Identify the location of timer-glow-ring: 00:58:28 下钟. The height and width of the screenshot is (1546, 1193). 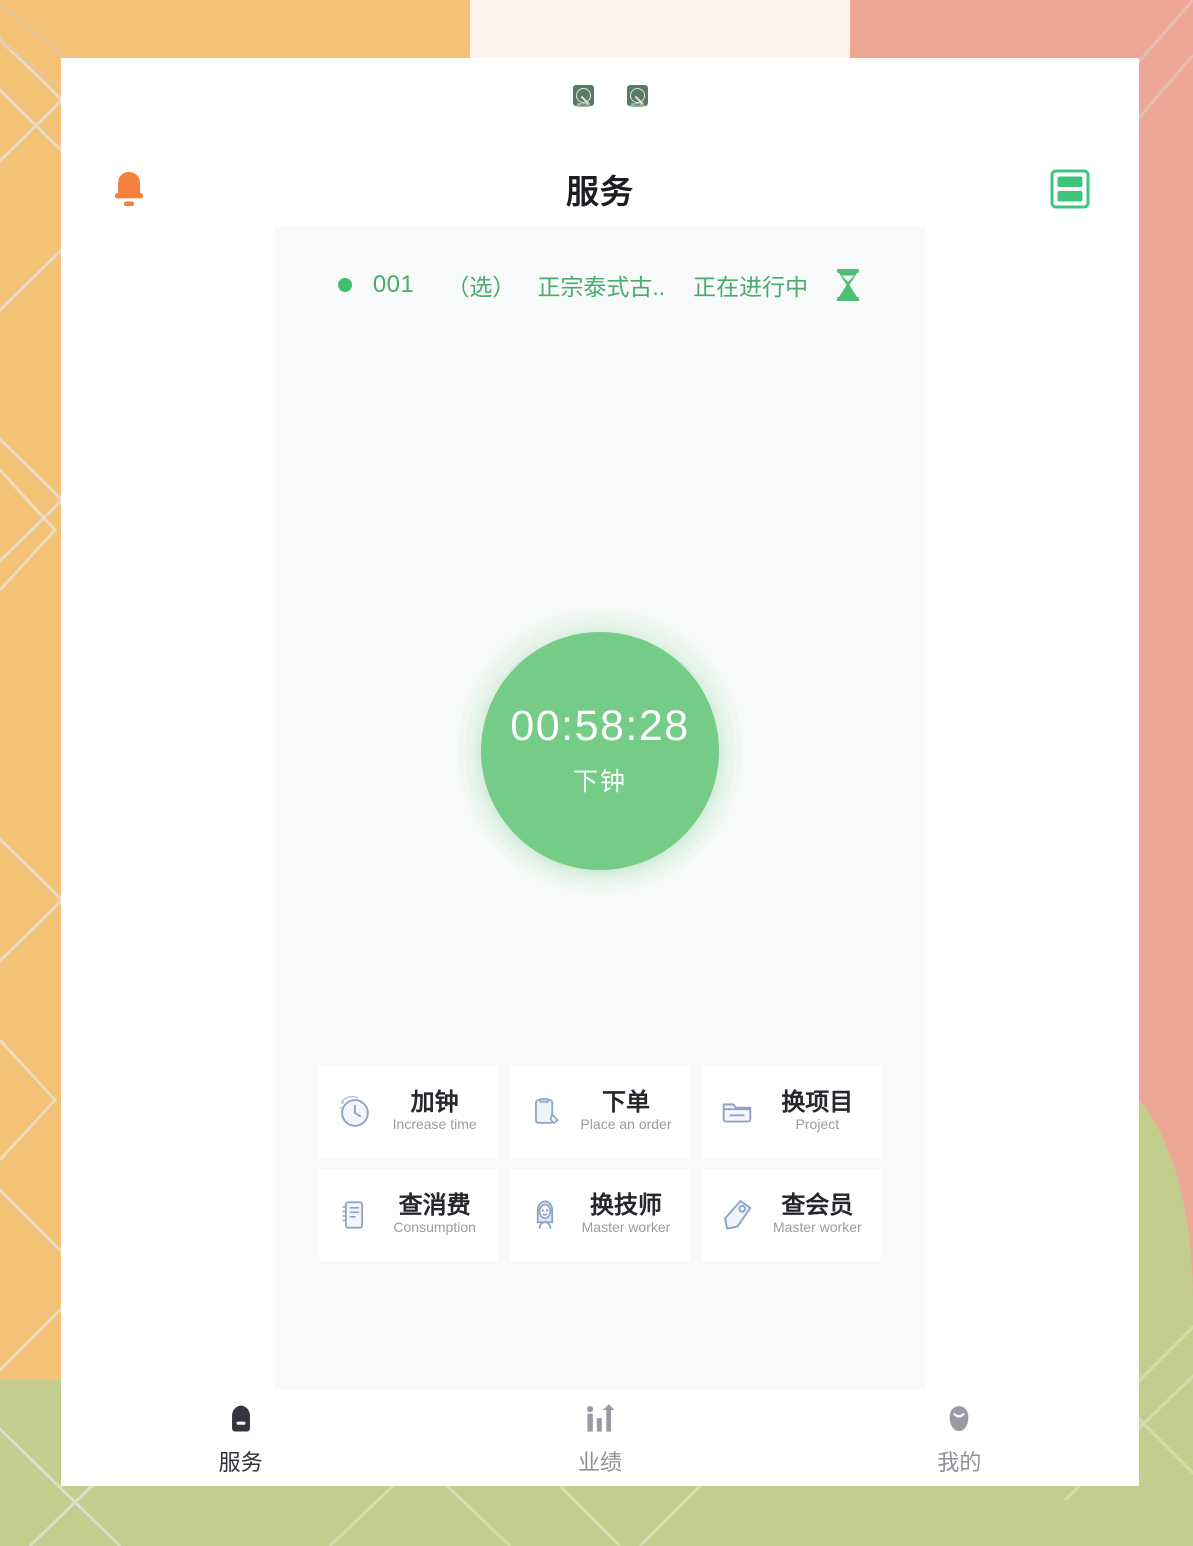
(600, 751).